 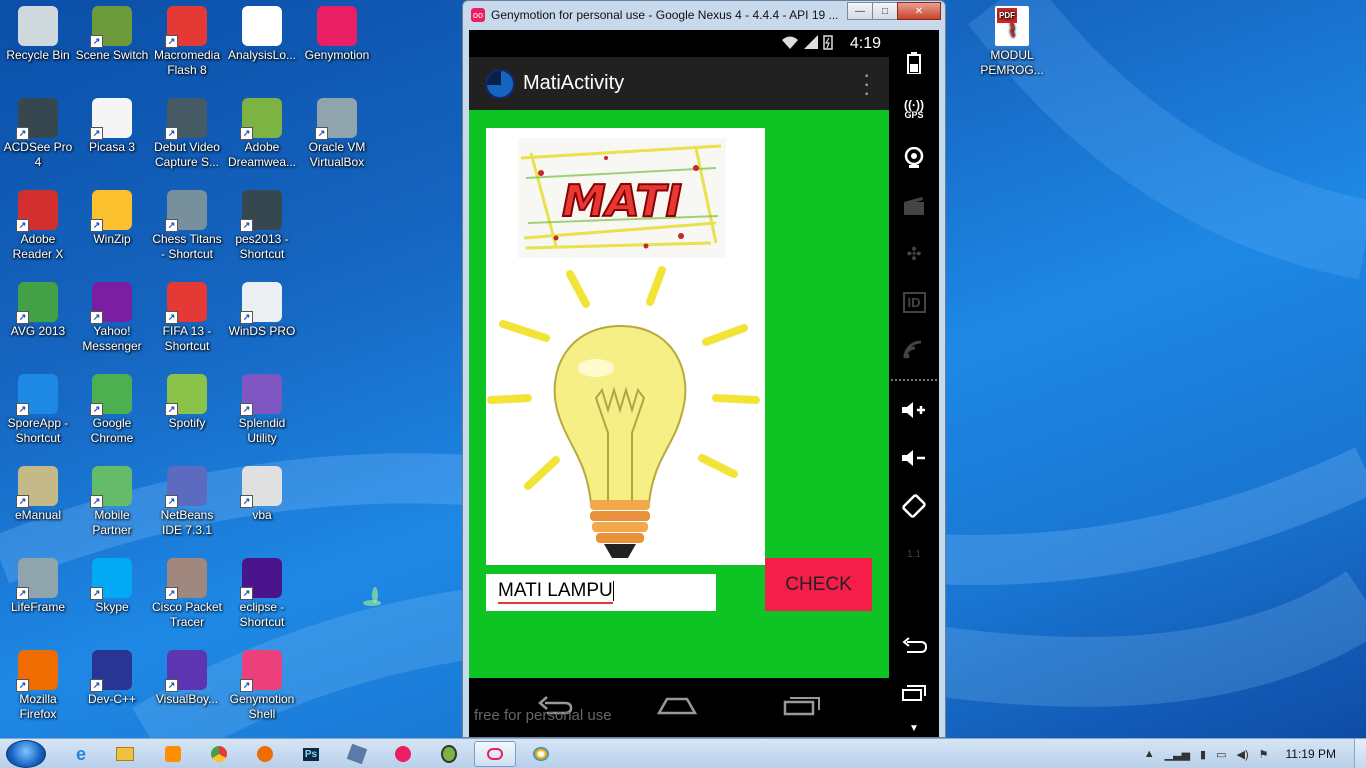 I want to click on desktop-icon-mobile-partner: ↗ Mobile Partner, so click(x=112, y=504).